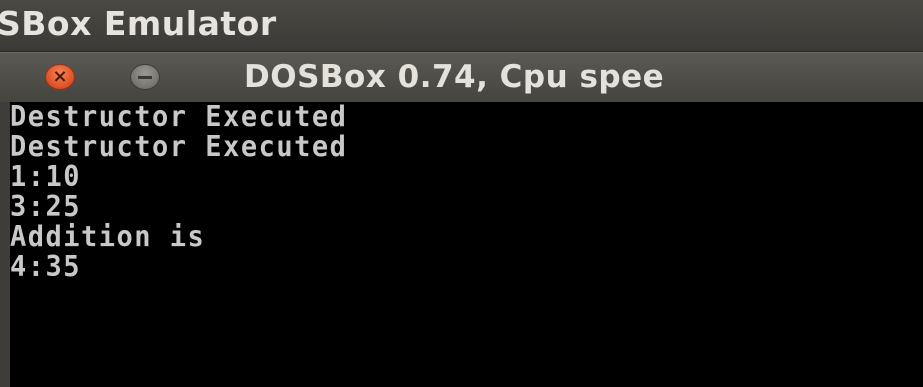 Image resolution: width=923 pixels, height=387 pixels. I want to click on window-title: DOSBox 0.74, Cpu spee, so click(454, 77).